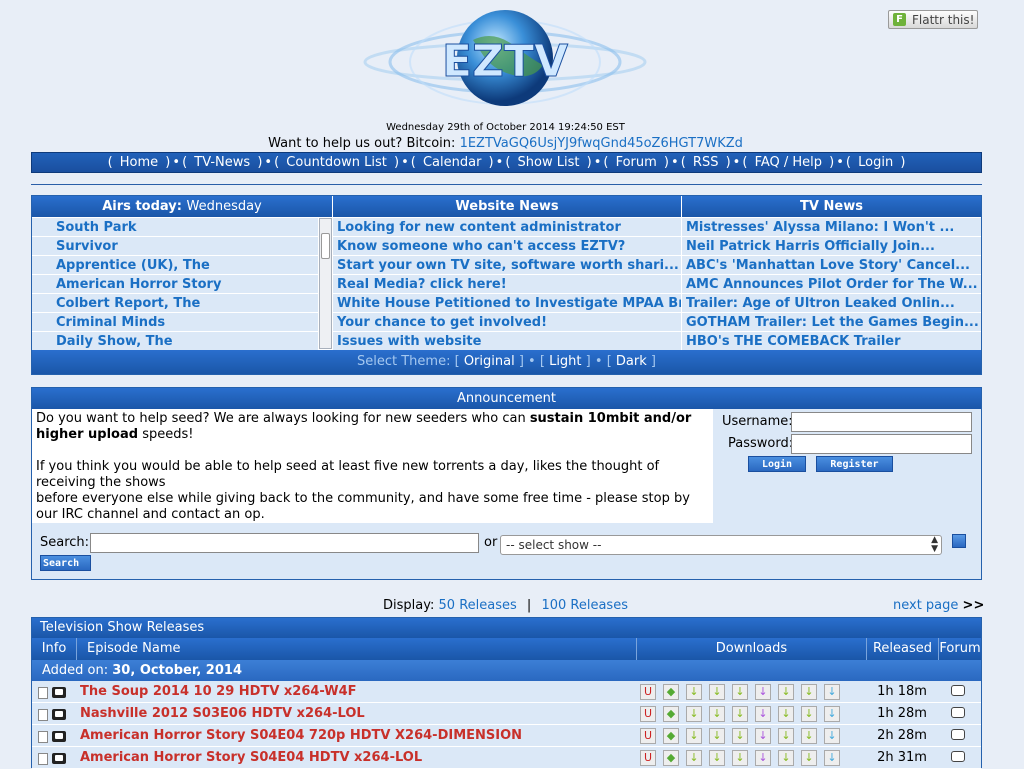 Image resolution: width=1024 pixels, height=769 pixels. What do you see at coordinates (925, 605) in the screenshot?
I see `next-page-link: next page` at bounding box center [925, 605].